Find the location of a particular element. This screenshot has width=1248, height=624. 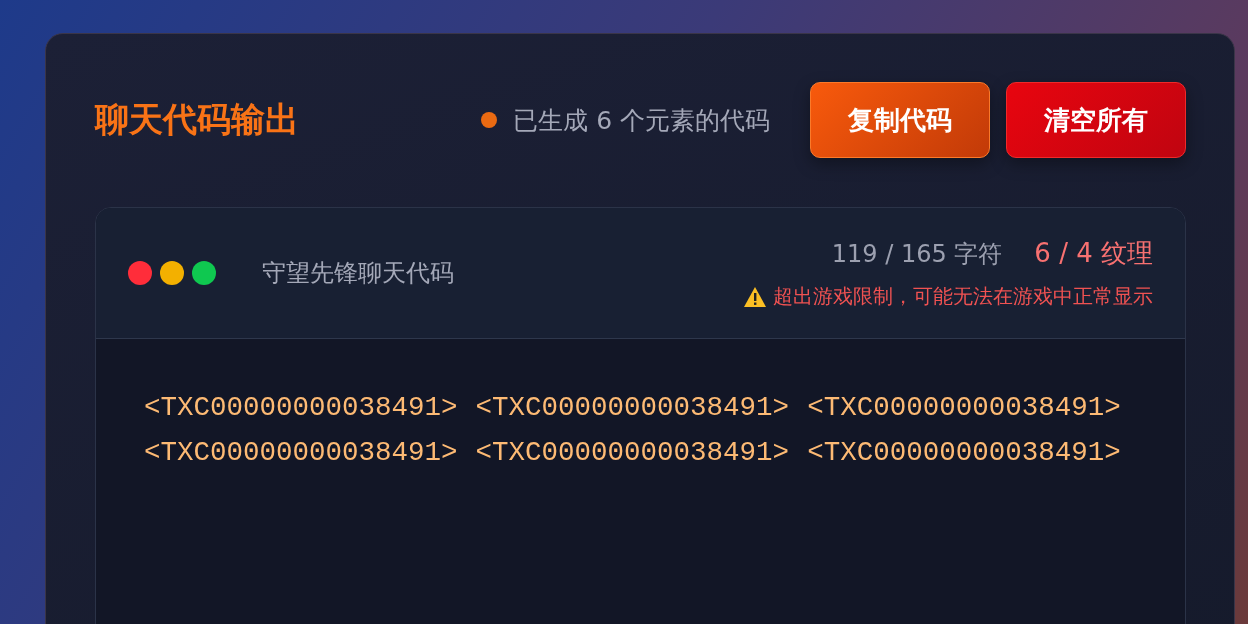

status-text: 已生成 6 个元素的代码 is located at coordinates (641, 120).